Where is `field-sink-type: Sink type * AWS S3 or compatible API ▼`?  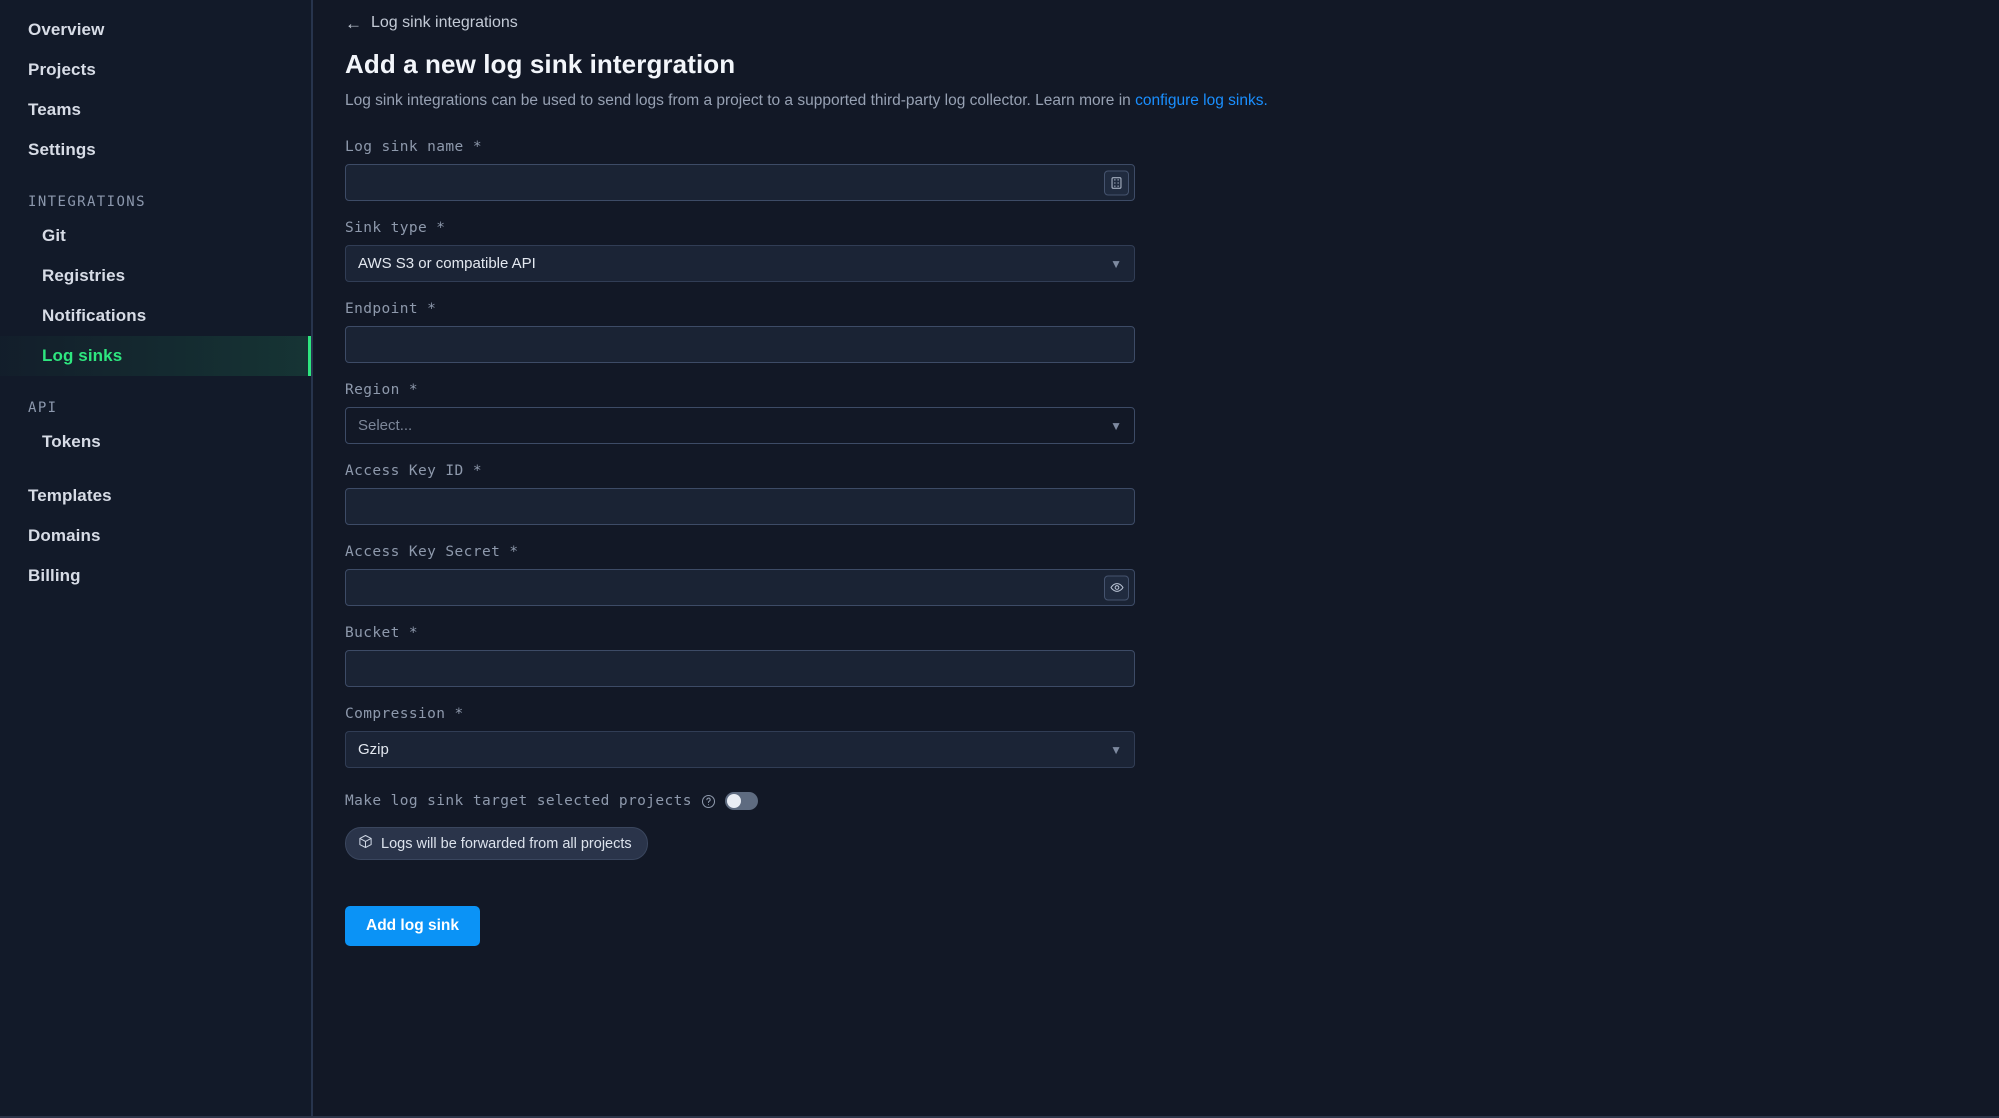 field-sink-type: Sink type * AWS S3 or compatible API ▼ is located at coordinates (740, 251).